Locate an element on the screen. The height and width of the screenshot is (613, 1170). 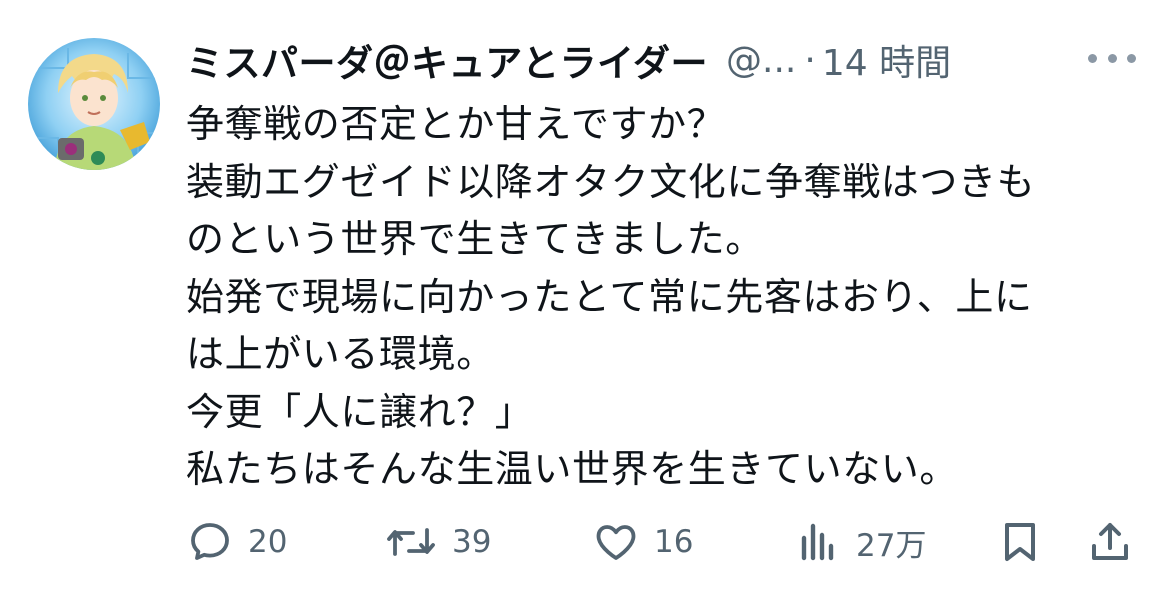
avatar-image is located at coordinates (94, 104).